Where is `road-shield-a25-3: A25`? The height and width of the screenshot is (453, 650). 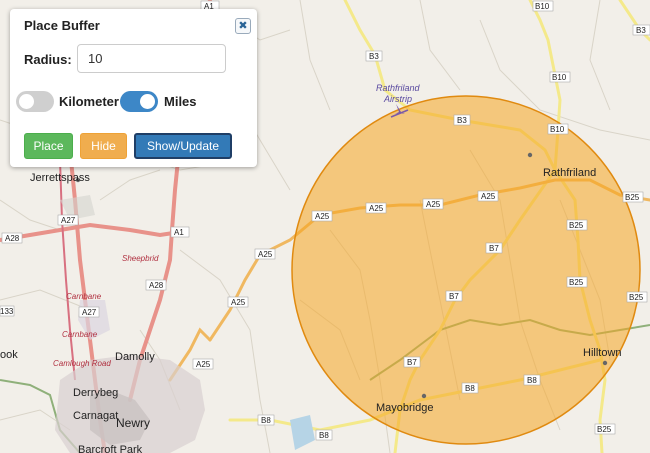
road-shield-a25-3: A25 is located at coordinates (433, 204).